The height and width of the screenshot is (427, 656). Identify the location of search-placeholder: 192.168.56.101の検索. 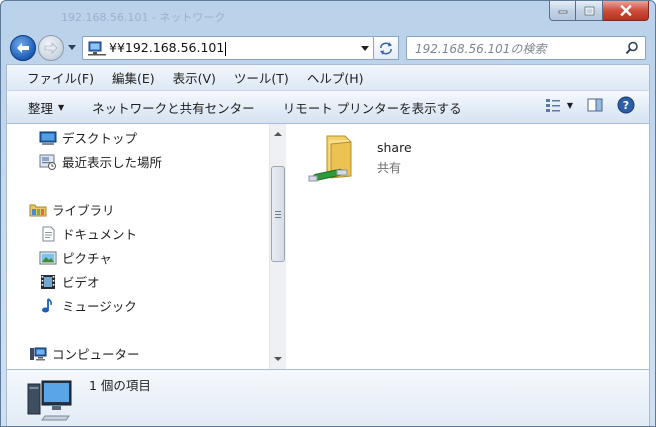
(481, 48).